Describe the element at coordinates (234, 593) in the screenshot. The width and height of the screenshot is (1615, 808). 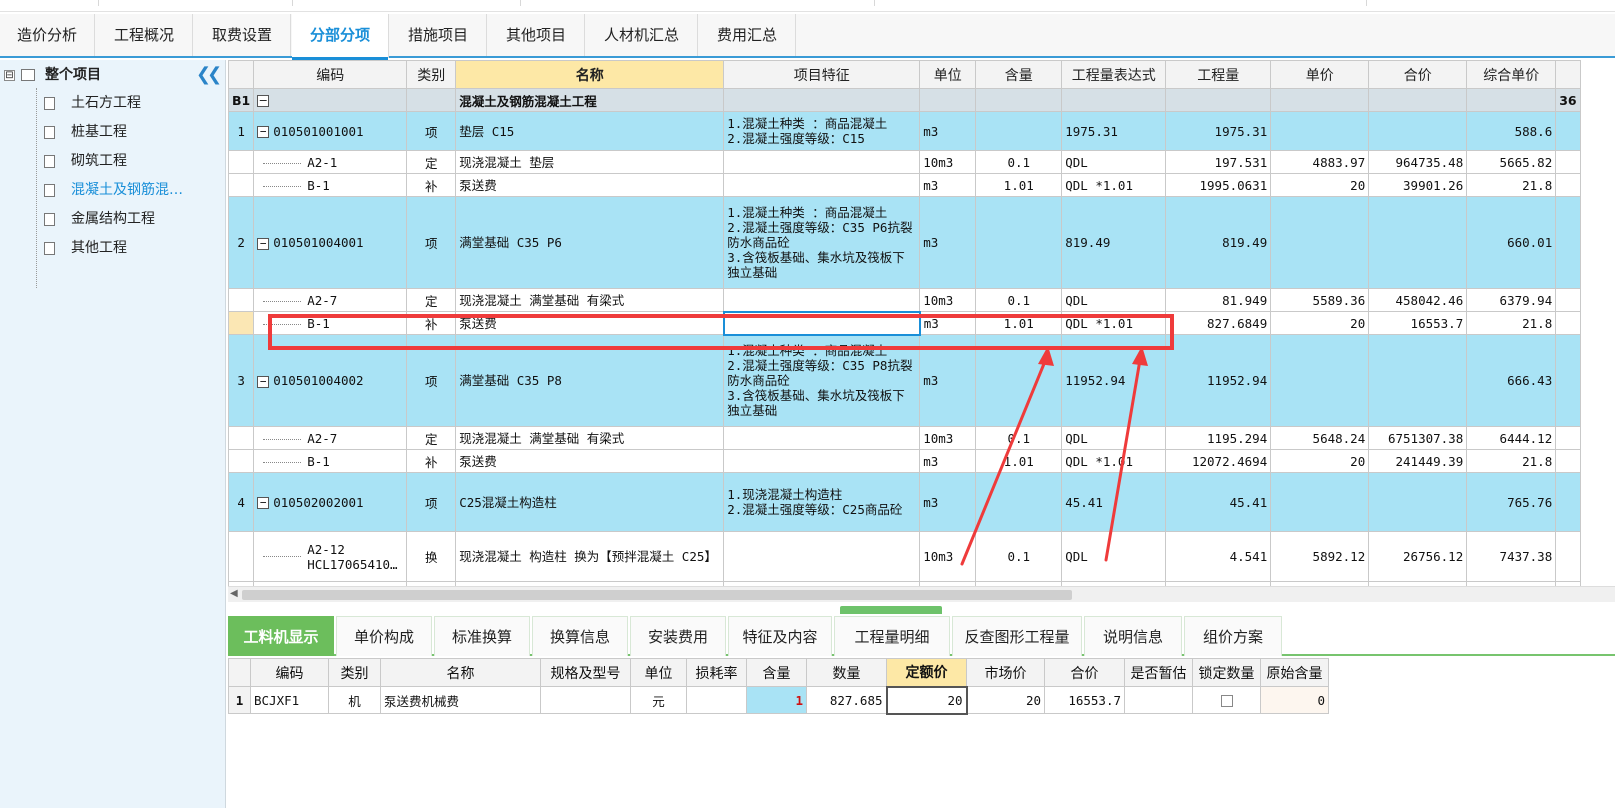
I see `scroll-left-icon: ◀` at that location.